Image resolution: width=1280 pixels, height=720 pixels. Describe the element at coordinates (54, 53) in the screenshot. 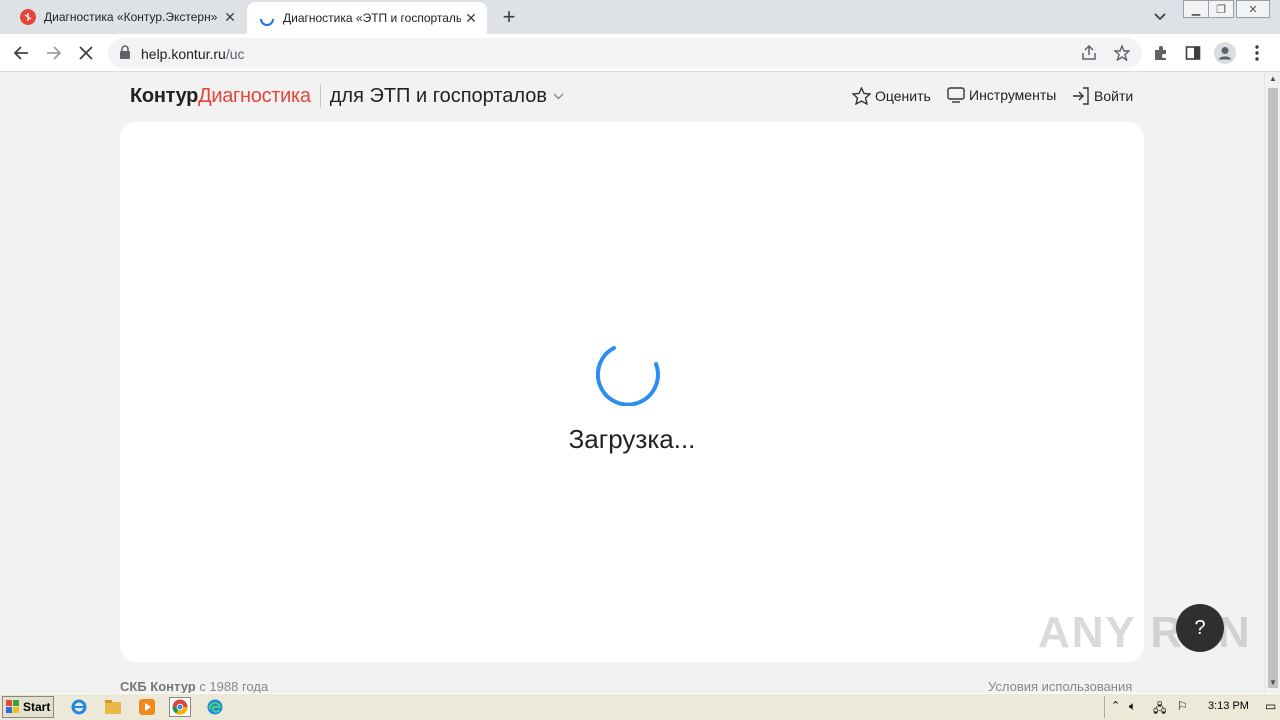

I see `forward-arrow-icon` at that location.